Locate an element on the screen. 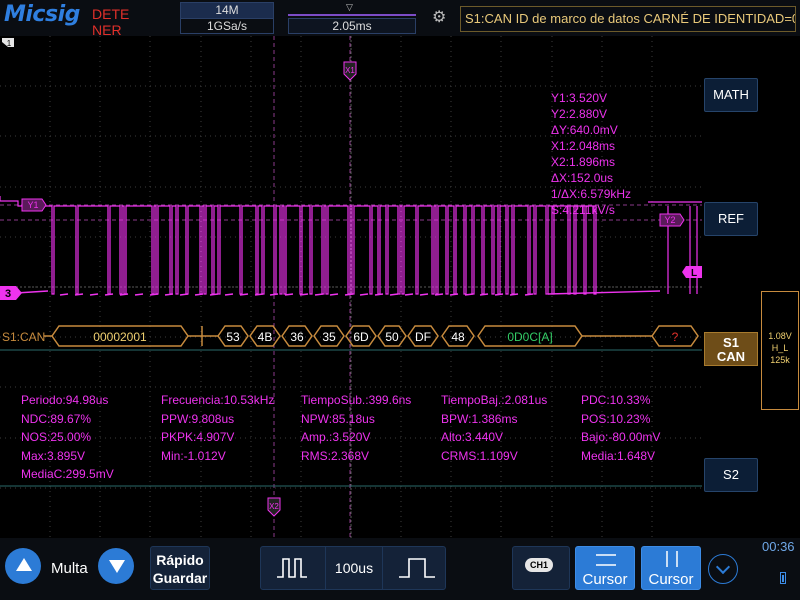 The width and height of the screenshot is (800, 600). cursor-y2-value: Y2:2.880V is located at coordinates (579, 114).